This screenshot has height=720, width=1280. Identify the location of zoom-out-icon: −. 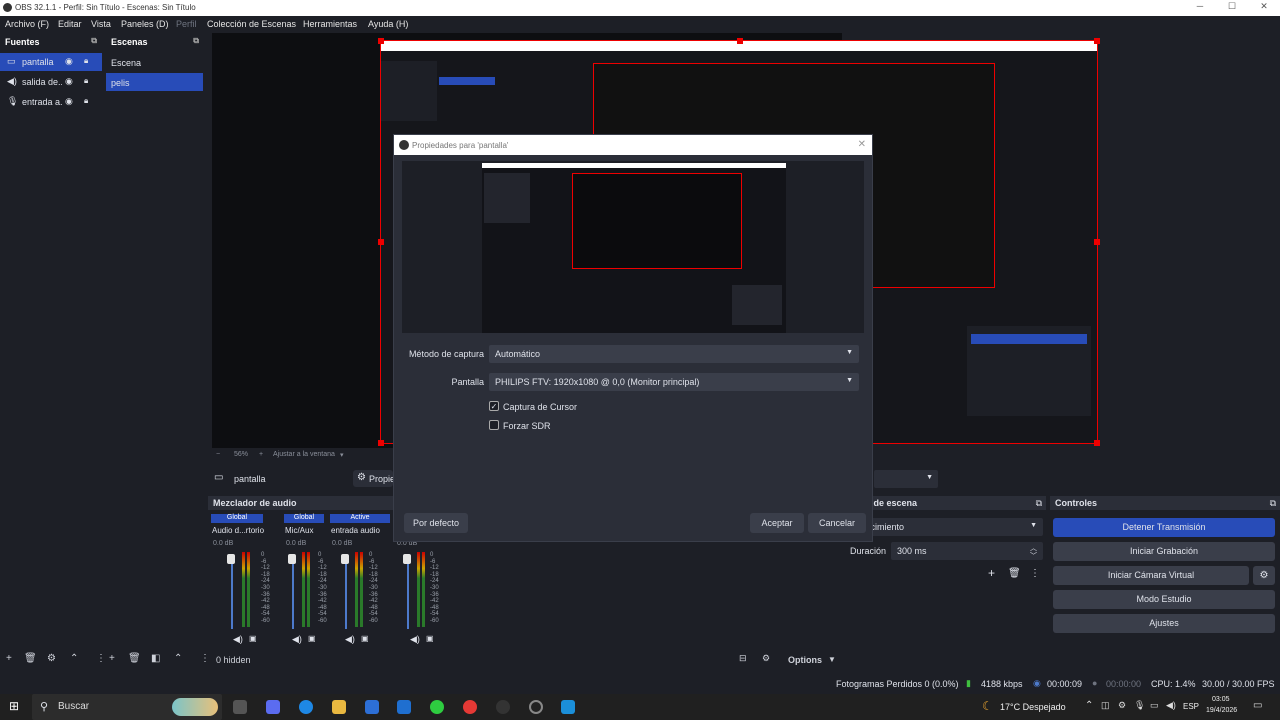
(218, 454).